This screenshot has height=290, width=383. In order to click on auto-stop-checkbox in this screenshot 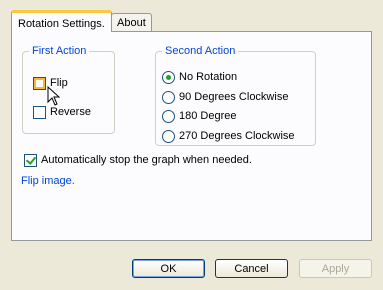, I will do `click(30, 160)`.